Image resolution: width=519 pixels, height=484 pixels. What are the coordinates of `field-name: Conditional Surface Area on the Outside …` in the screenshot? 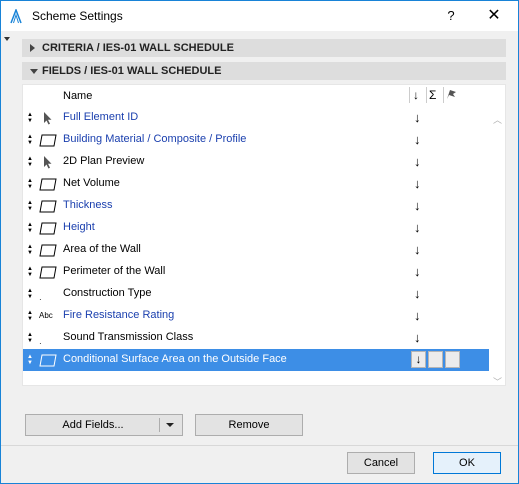 It's located at (175, 359).